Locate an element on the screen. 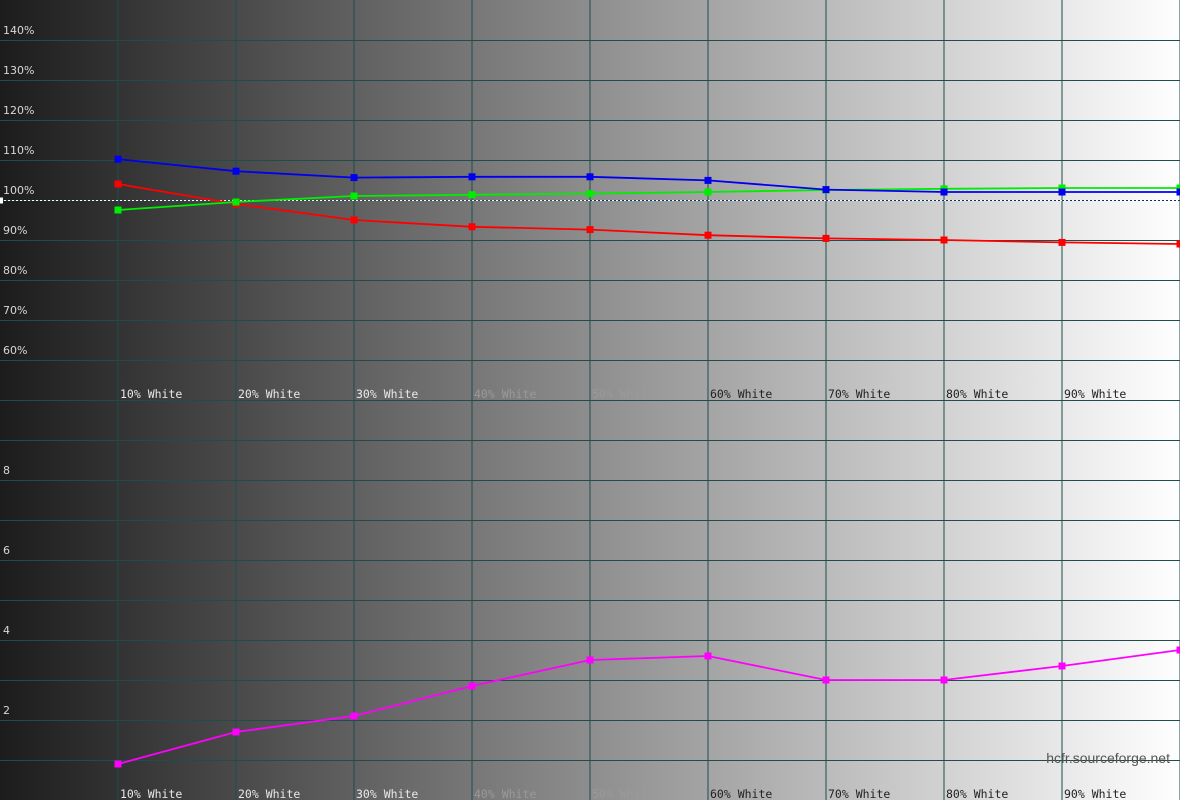 Image resolution: width=1180 pixels, height=800 pixels. y-tick-label: 80% is located at coordinates (15, 270).